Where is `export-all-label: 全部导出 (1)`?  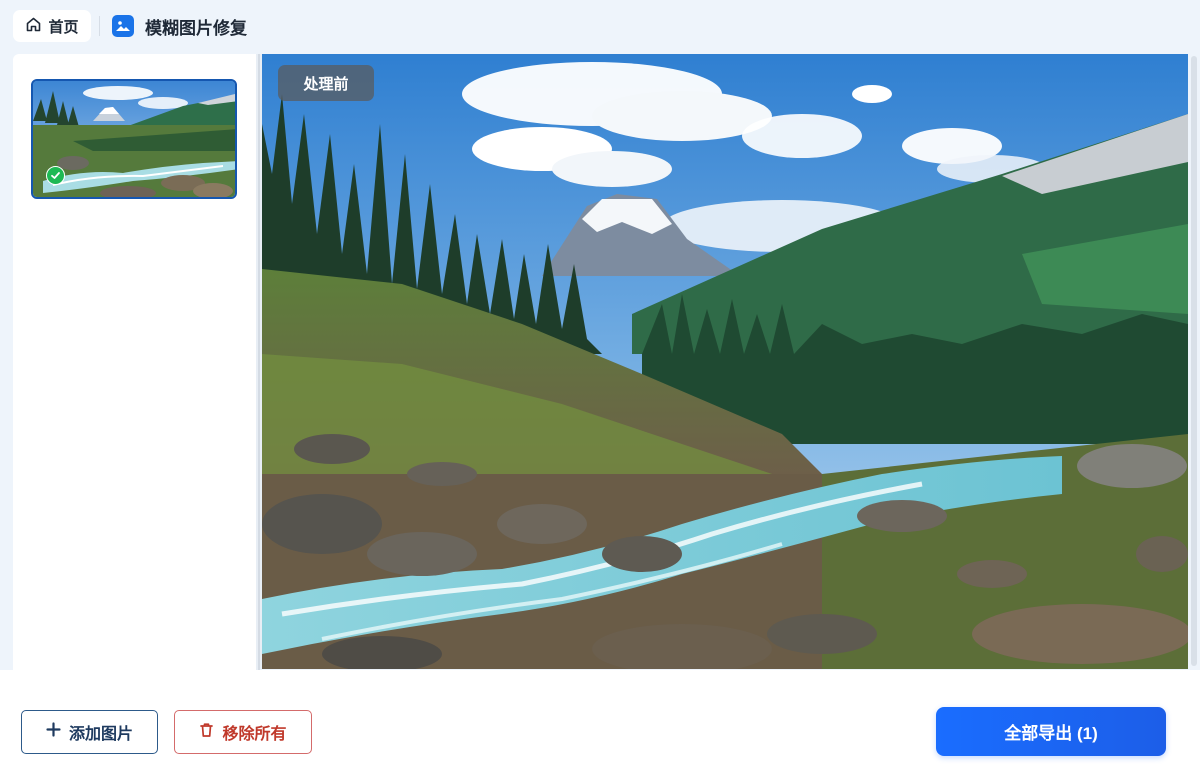
export-all-label: 全部导出 (1) is located at coordinates (1051, 733).